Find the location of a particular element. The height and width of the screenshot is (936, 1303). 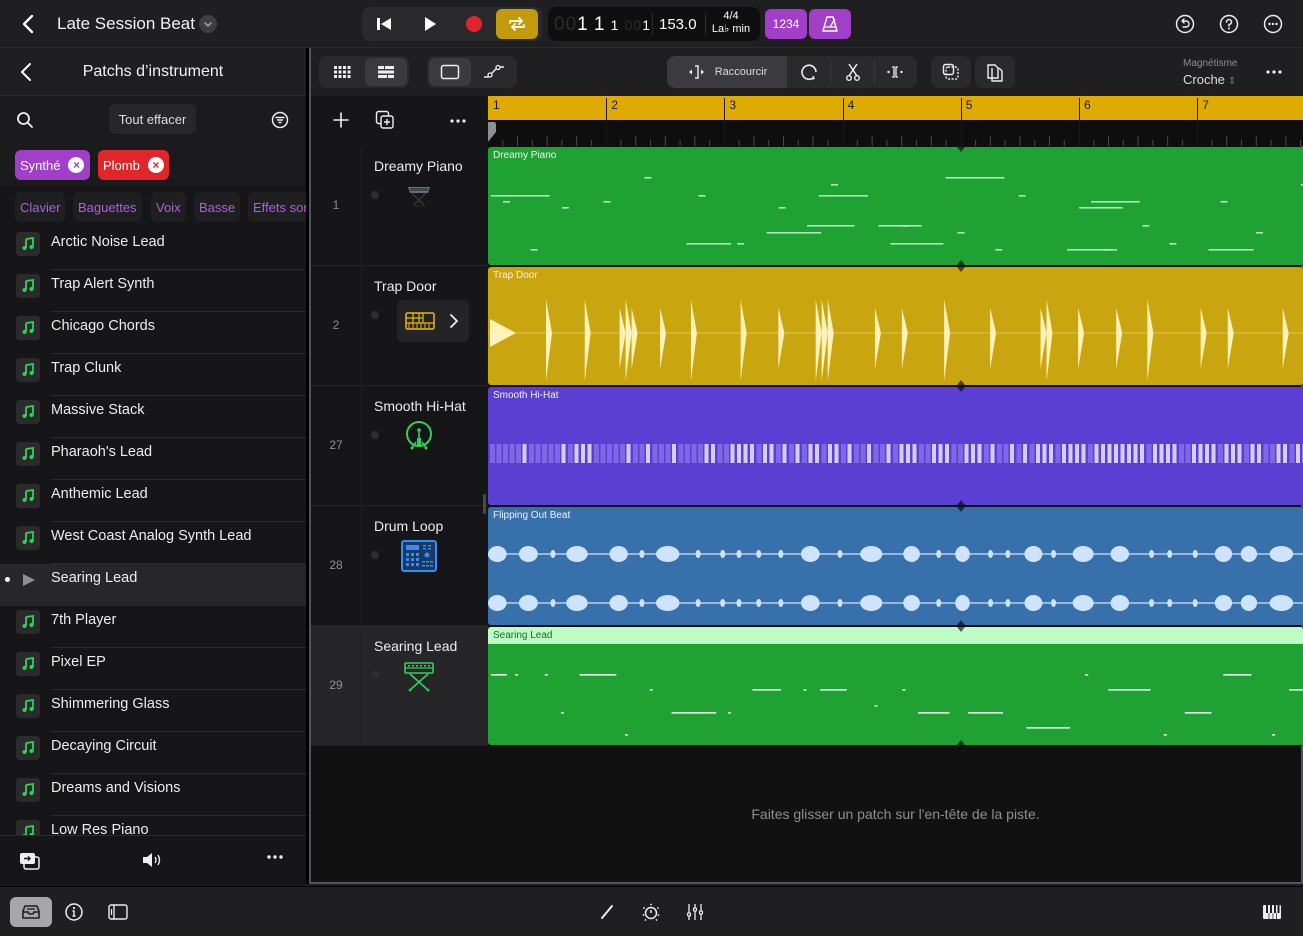

view-toggle-group is located at coordinates (364, 72).